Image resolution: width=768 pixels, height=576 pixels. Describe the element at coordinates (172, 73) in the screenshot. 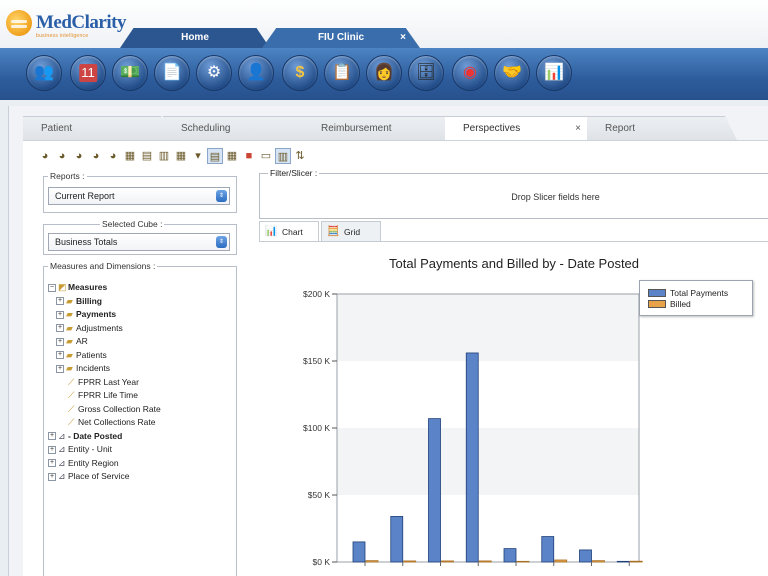

I see `claims-icon: 📄` at that location.